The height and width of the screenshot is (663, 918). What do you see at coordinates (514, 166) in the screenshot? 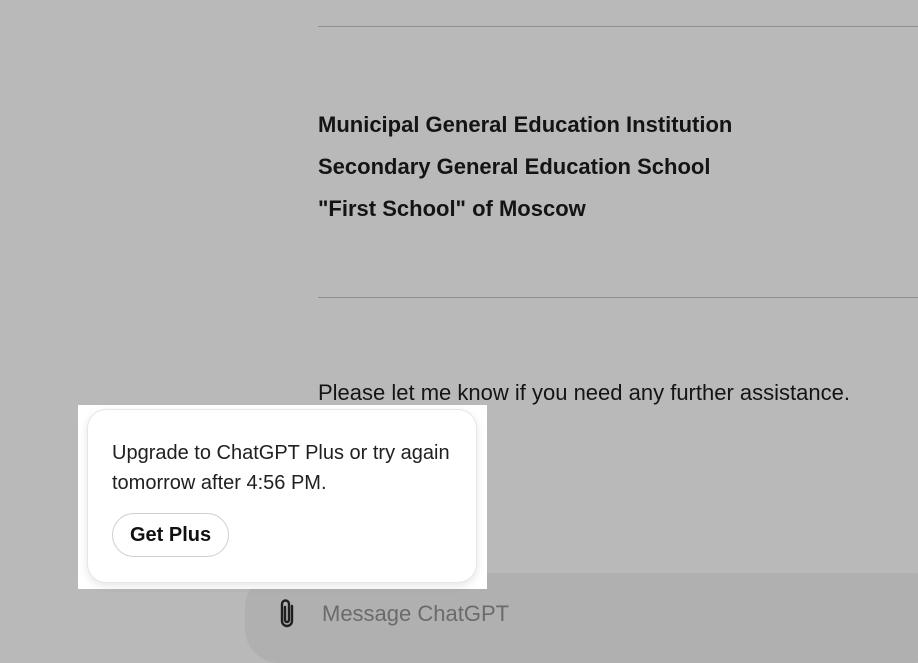
I see `school-name-line: Secondary General Education School` at bounding box center [514, 166].